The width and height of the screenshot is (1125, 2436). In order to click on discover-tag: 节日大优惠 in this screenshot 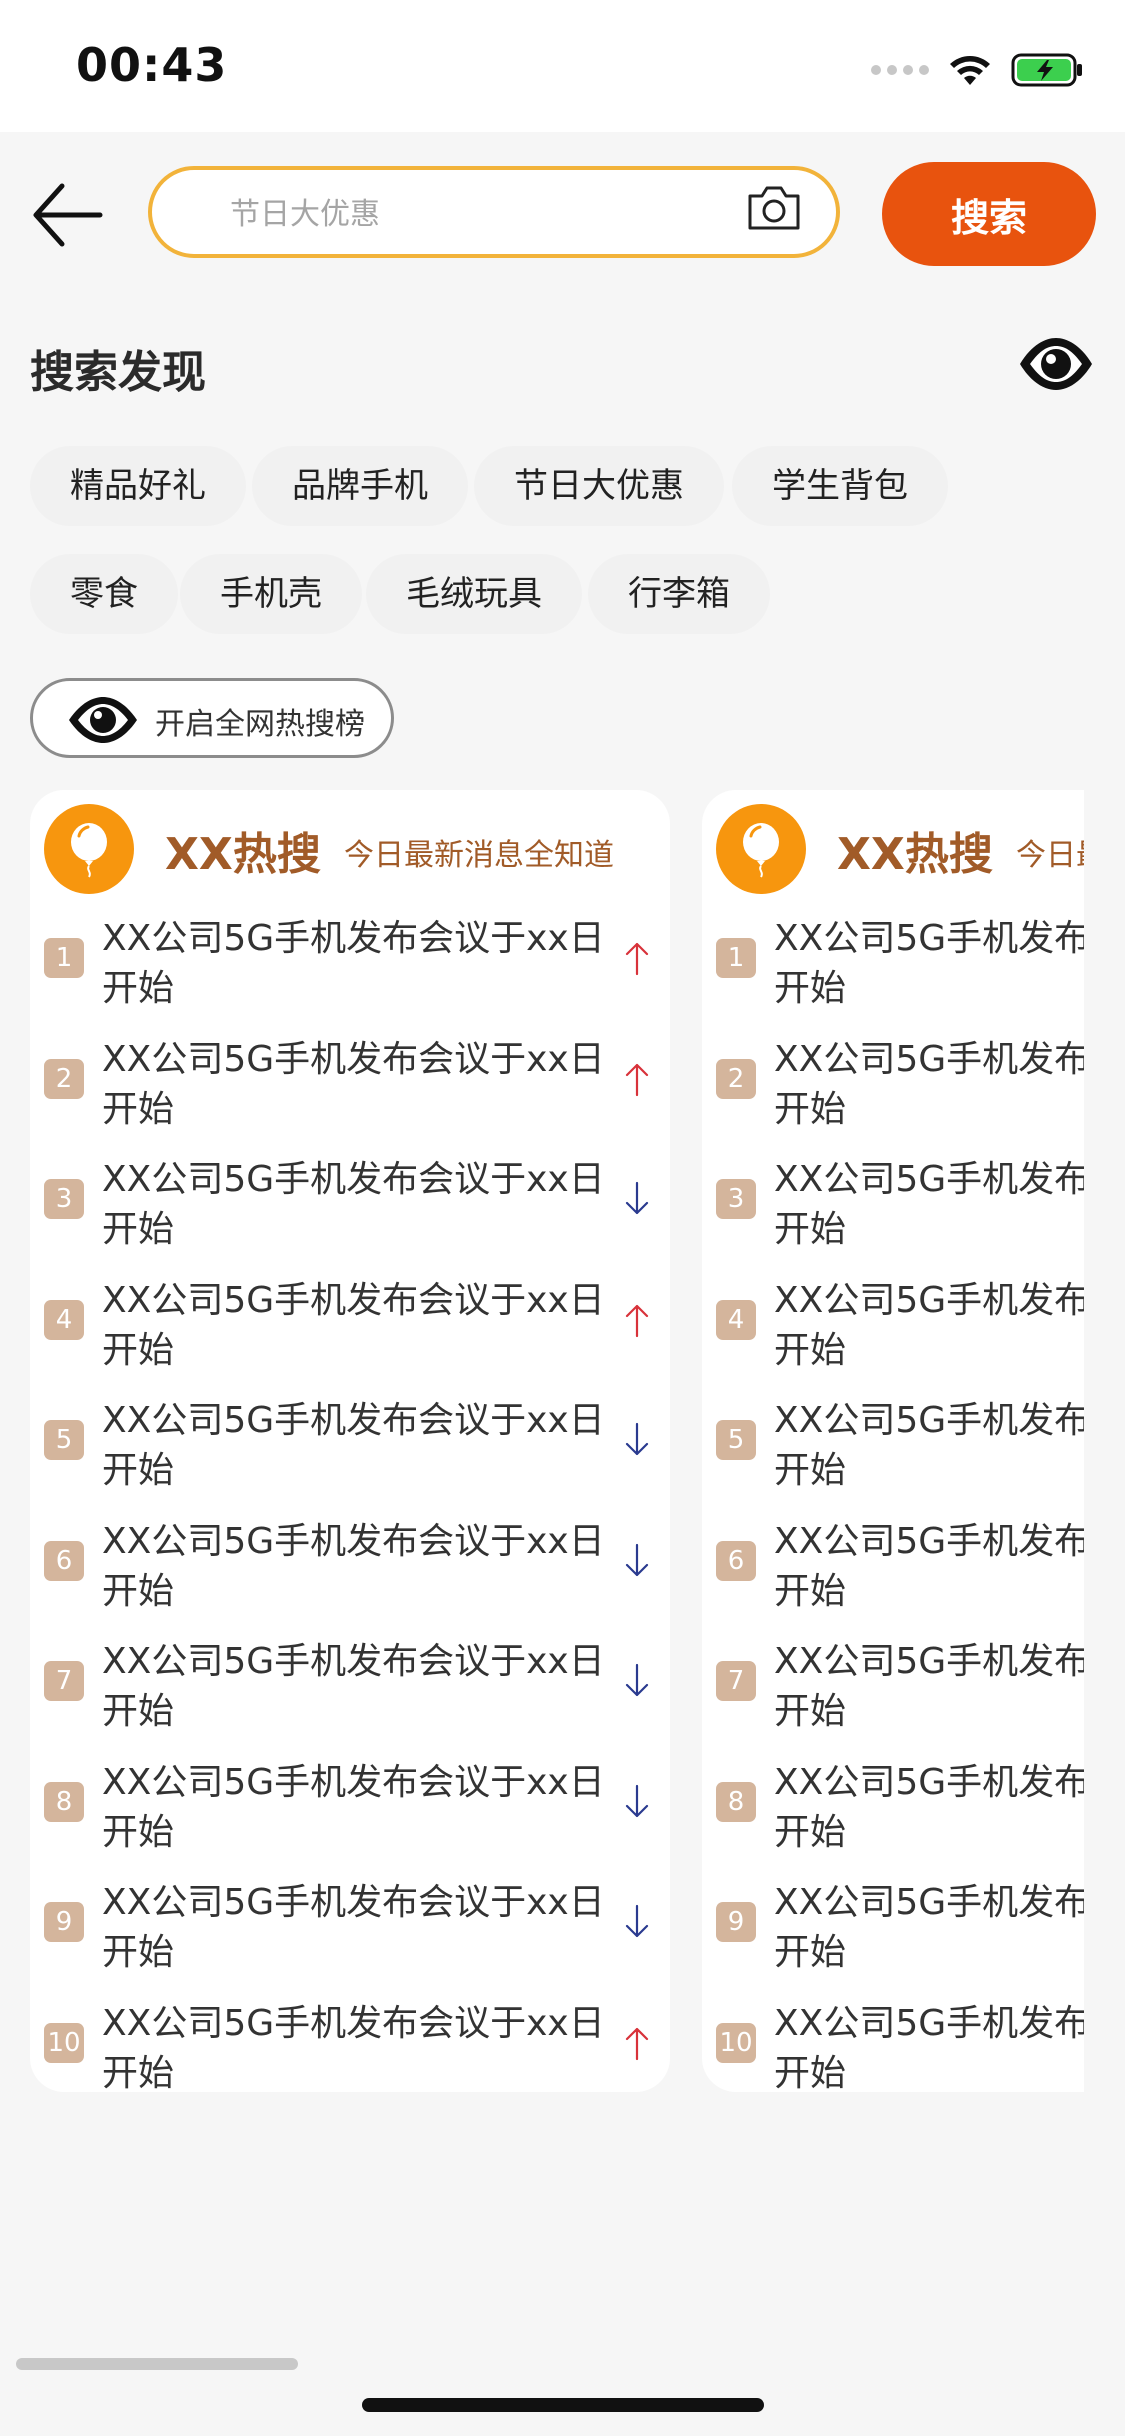, I will do `click(599, 486)`.